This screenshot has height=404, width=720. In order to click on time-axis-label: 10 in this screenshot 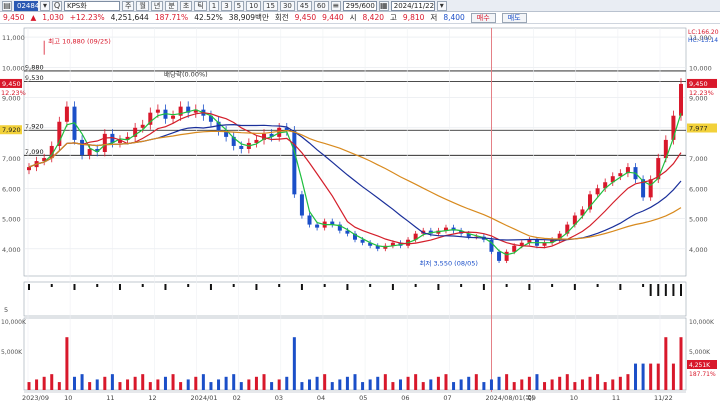, I will do `click(574, 398)`.